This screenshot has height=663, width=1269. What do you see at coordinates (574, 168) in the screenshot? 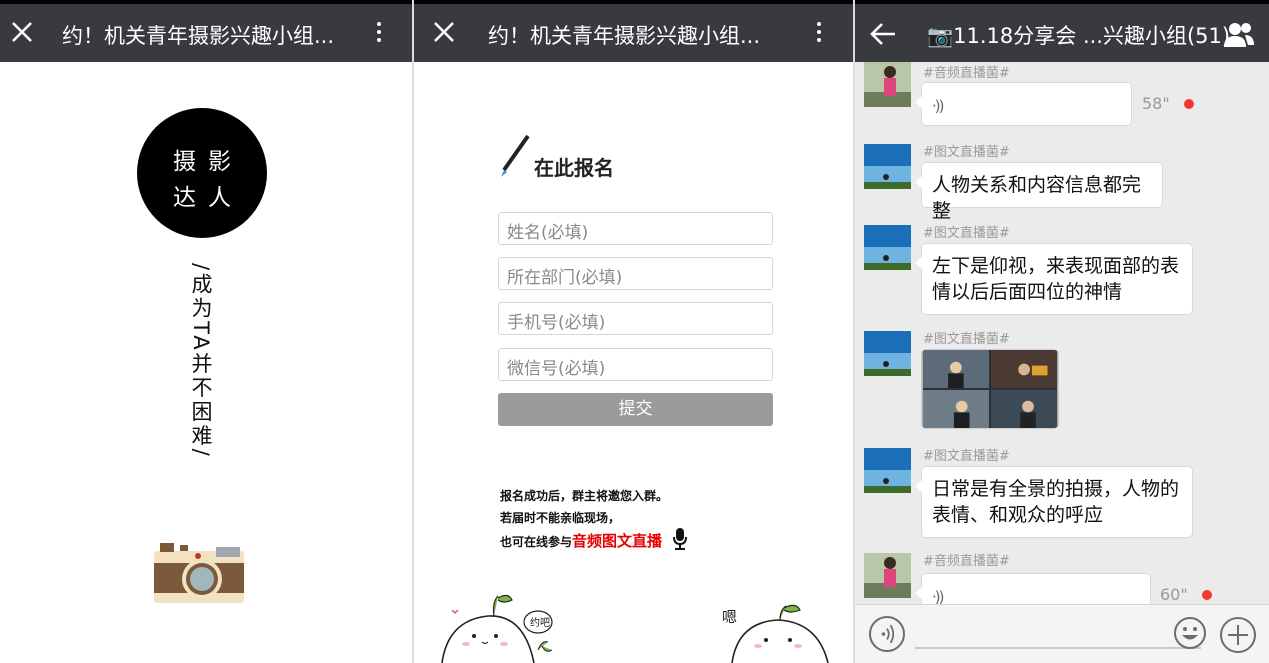
I see `signup-title: 在此报名` at bounding box center [574, 168].